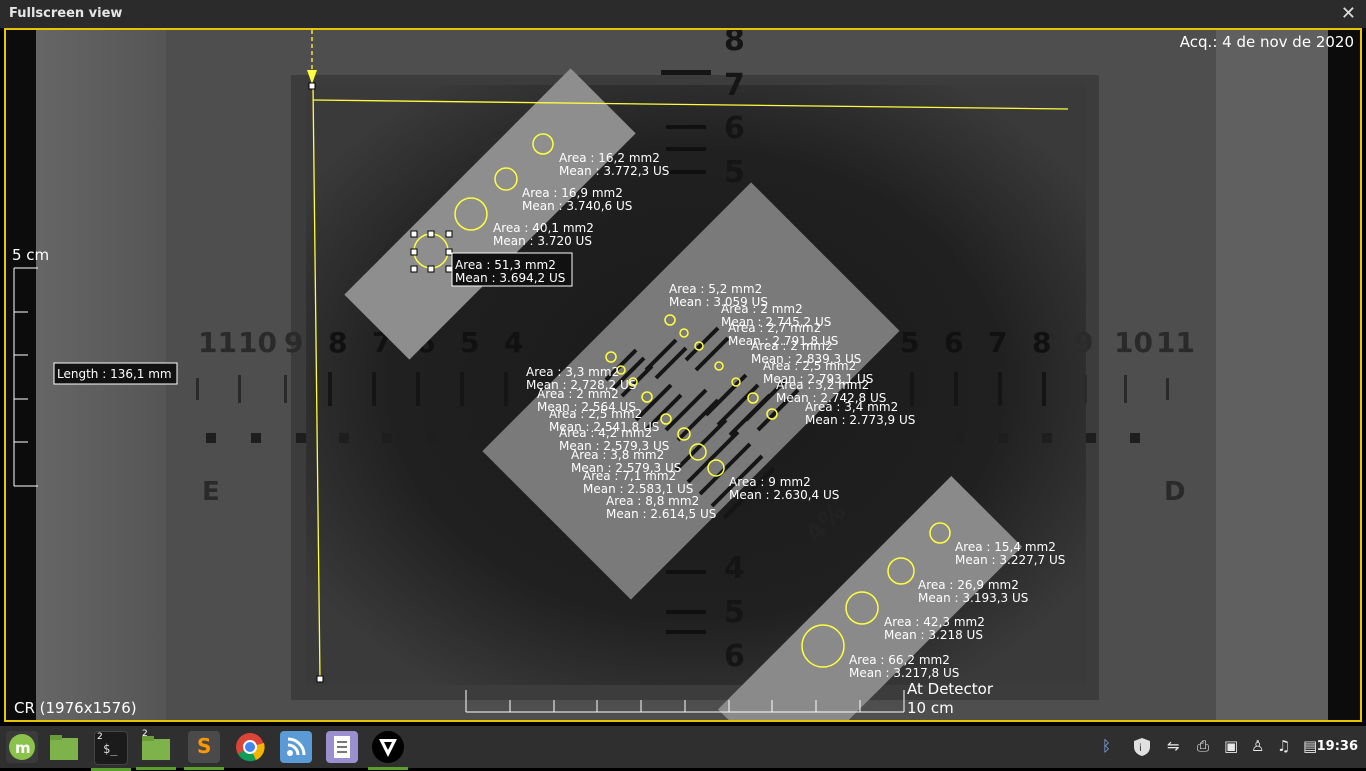  I want to click on sublime-text-icon: S, so click(204, 750).